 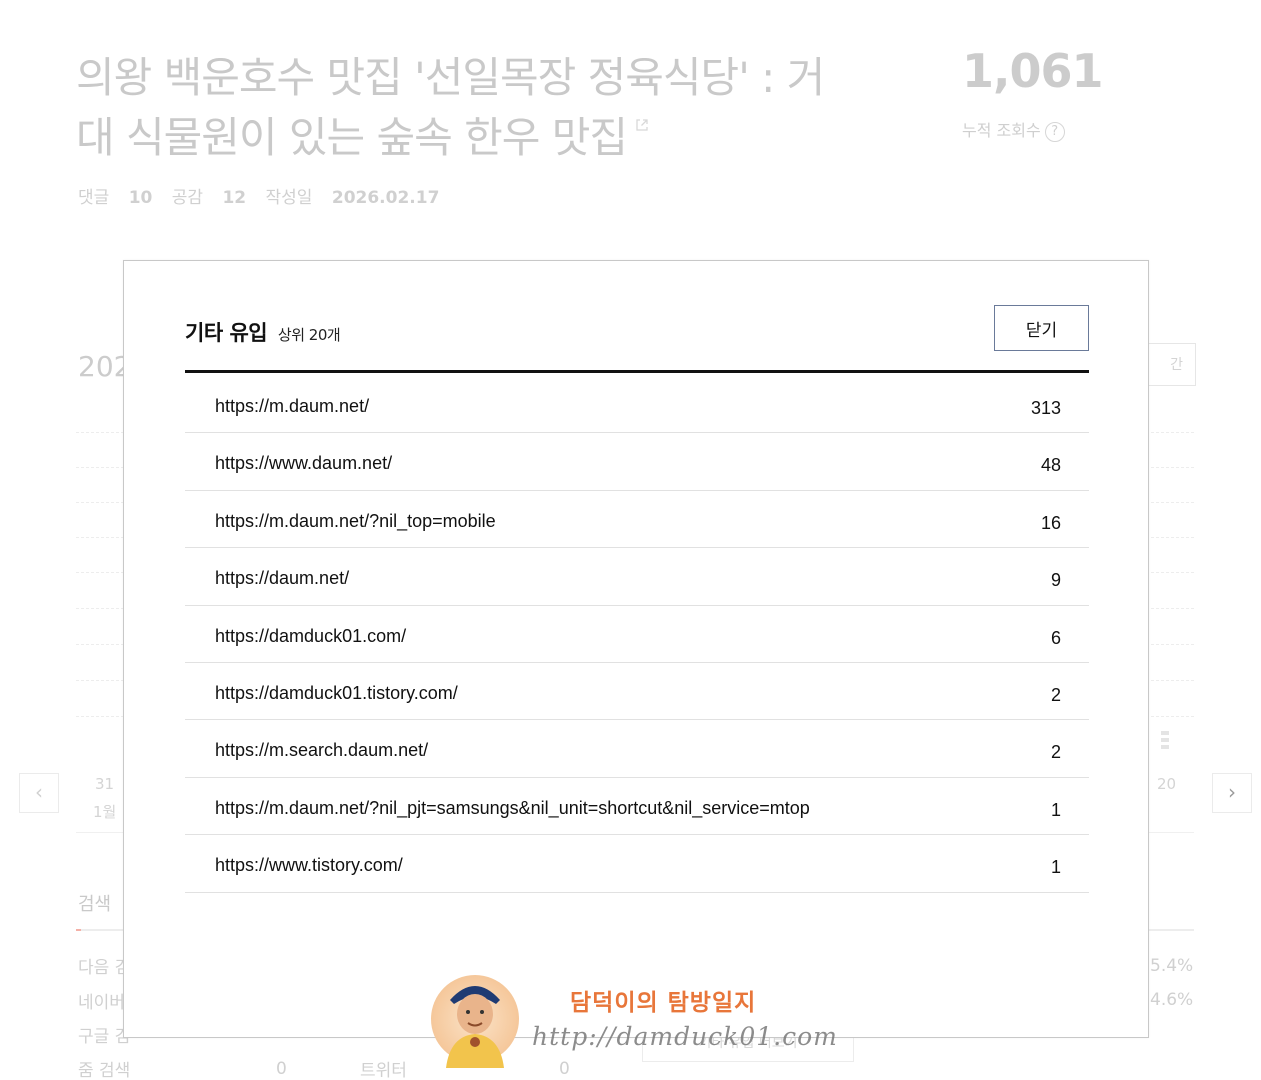 What do you see at coordinates (292, 406) in the screenshot?
I see `referrer-url: https://m.daum.net/` at bounding box center [292, 406].